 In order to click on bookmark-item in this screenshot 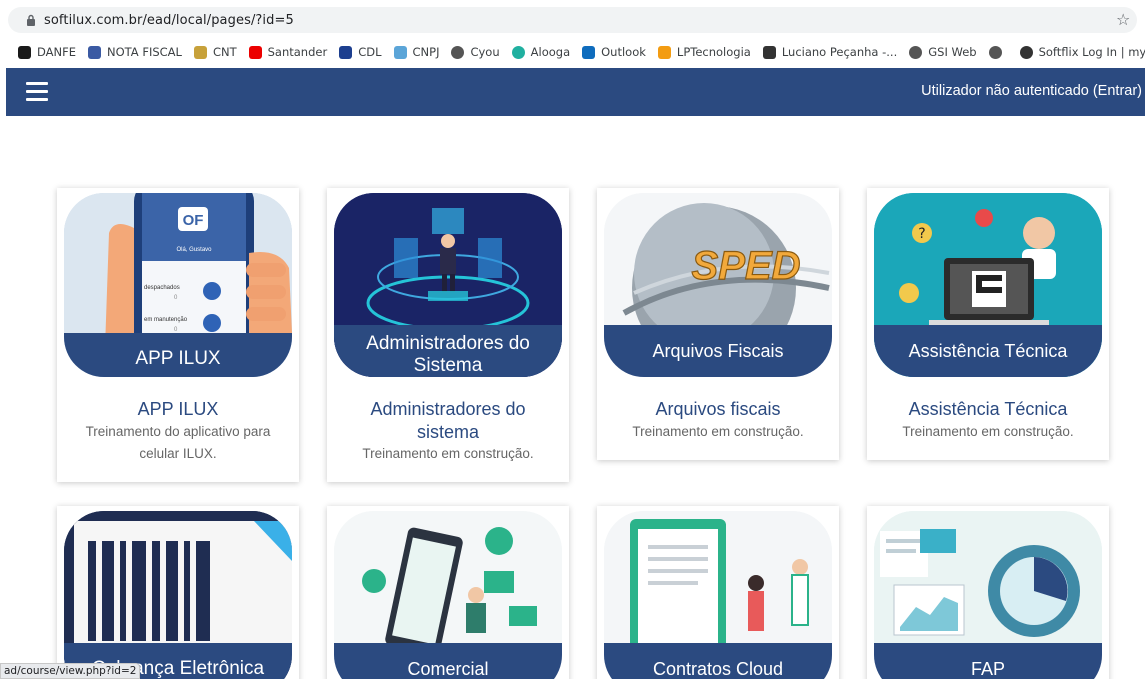, I will do `click(998, 52)`.